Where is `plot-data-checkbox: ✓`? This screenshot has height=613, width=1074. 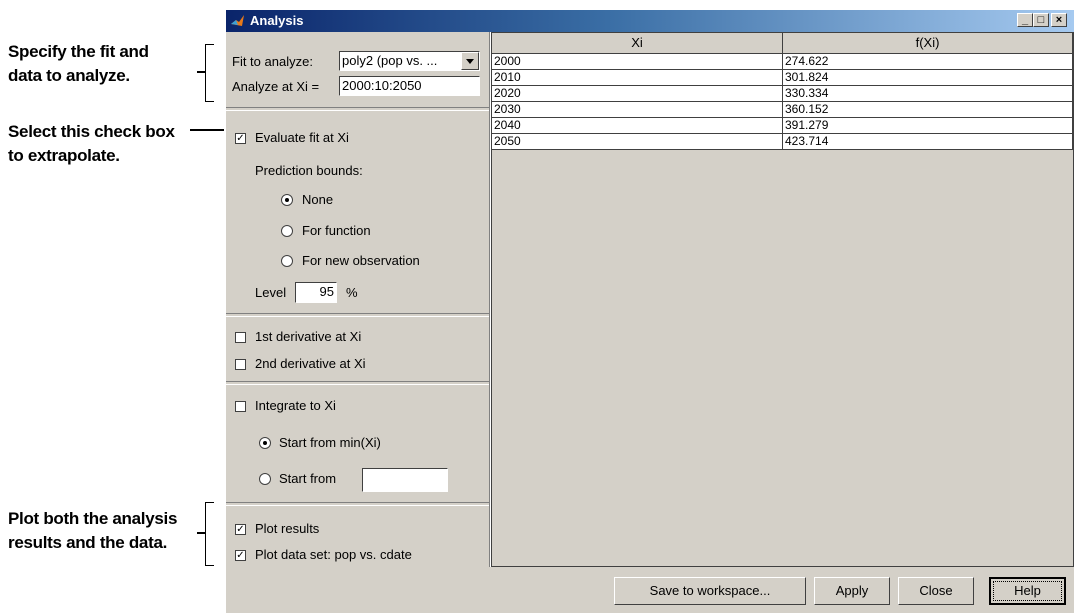
plot-data-checkbox: ✓ is located at coordinates (240, 555).